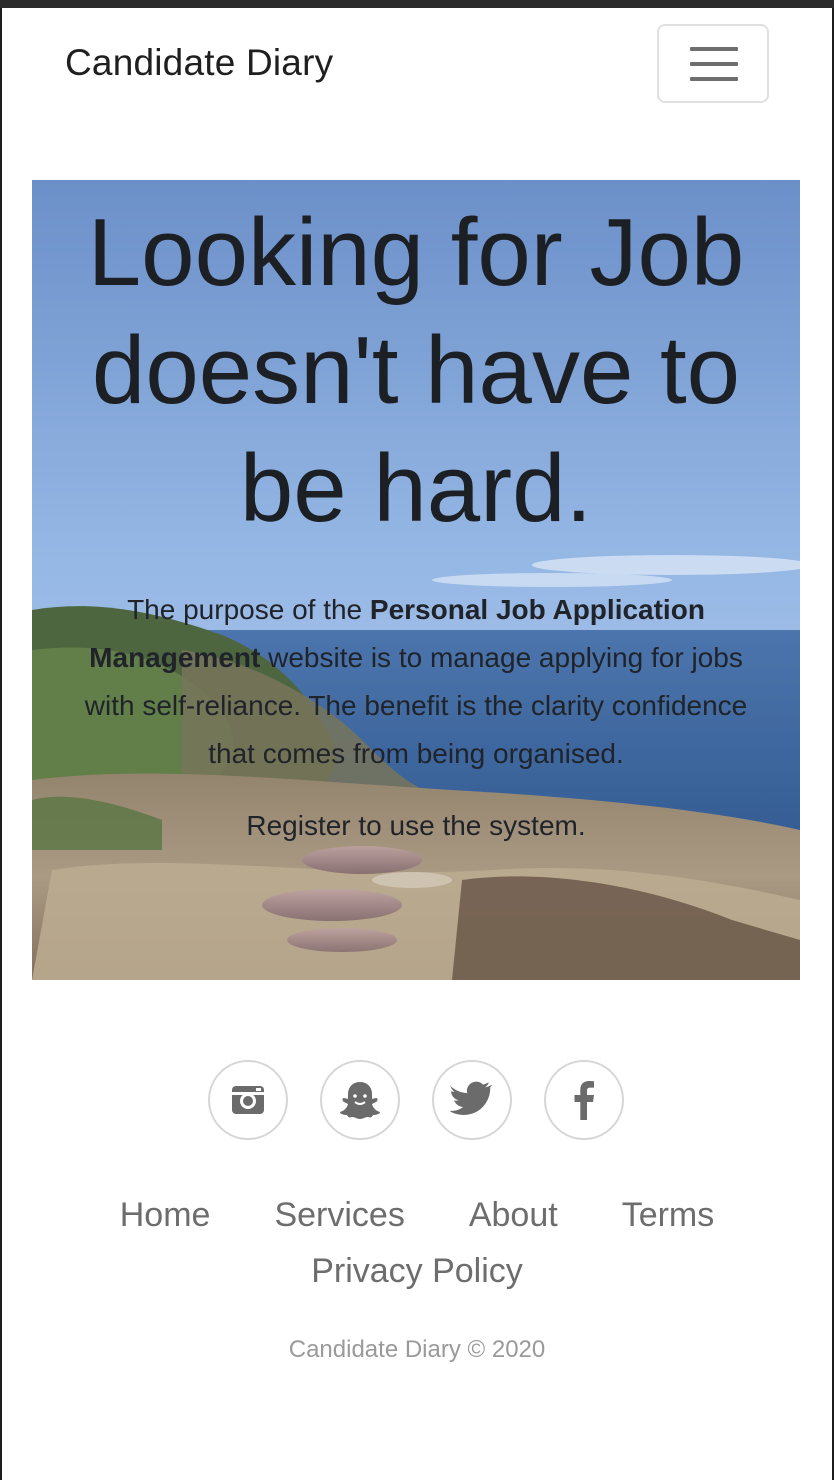  I want to click on snapchat-link, so click(360, 1100).